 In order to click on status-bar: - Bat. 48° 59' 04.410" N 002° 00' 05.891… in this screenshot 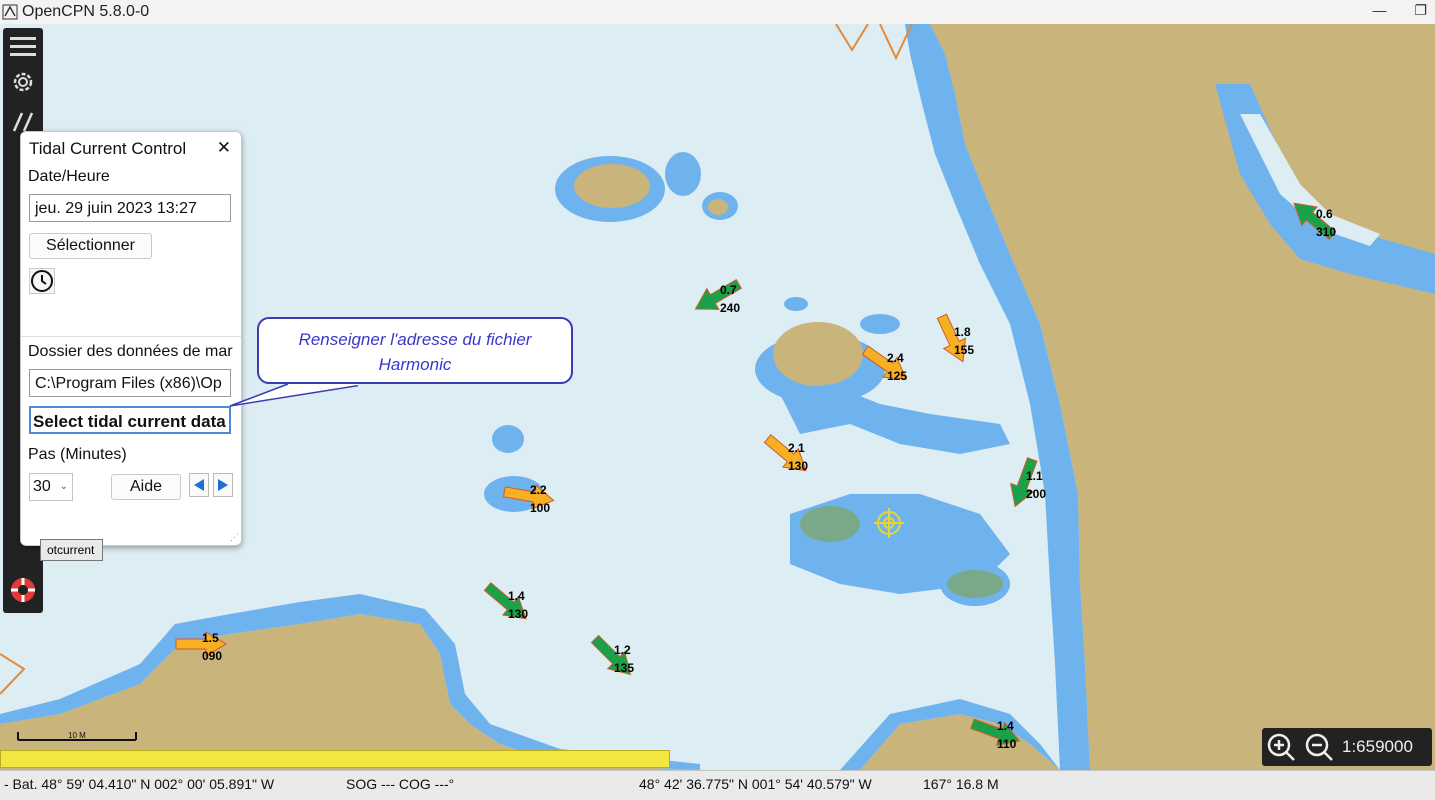, I will do `click(717, 785)`.